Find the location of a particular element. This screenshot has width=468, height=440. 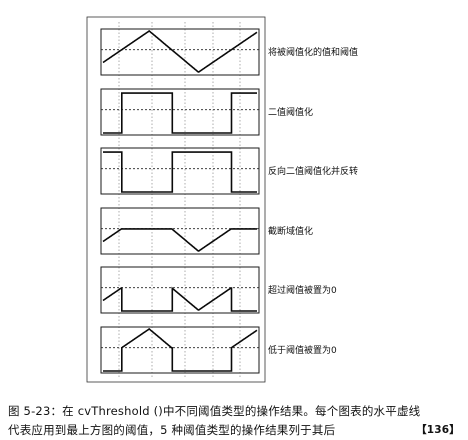

panel-tozero: 低于阈值被置为0 is located at coordinates (218, 350).